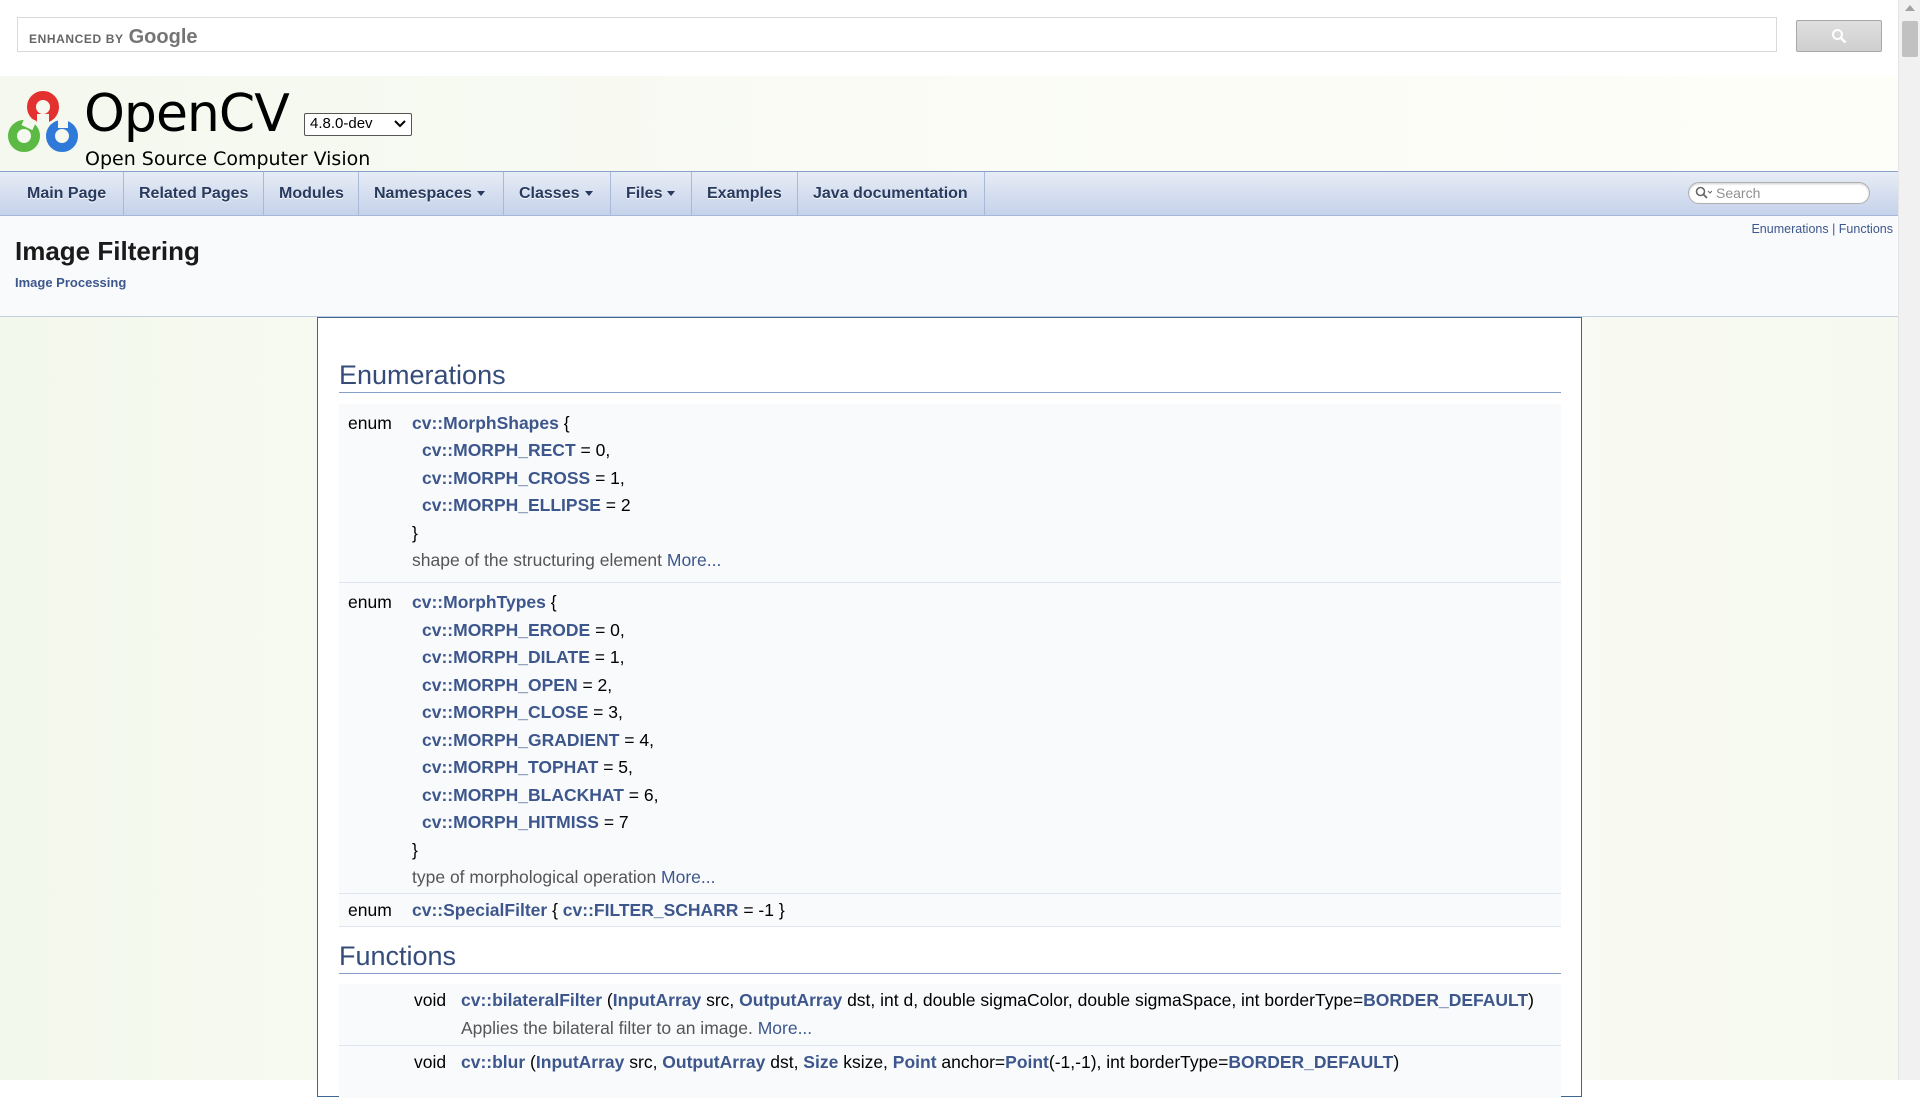  What do you see at coordinates (113, 37) in the screenshot?
I see `google-branding: ENHANCED BY Google` at bounding box center [113, 37].